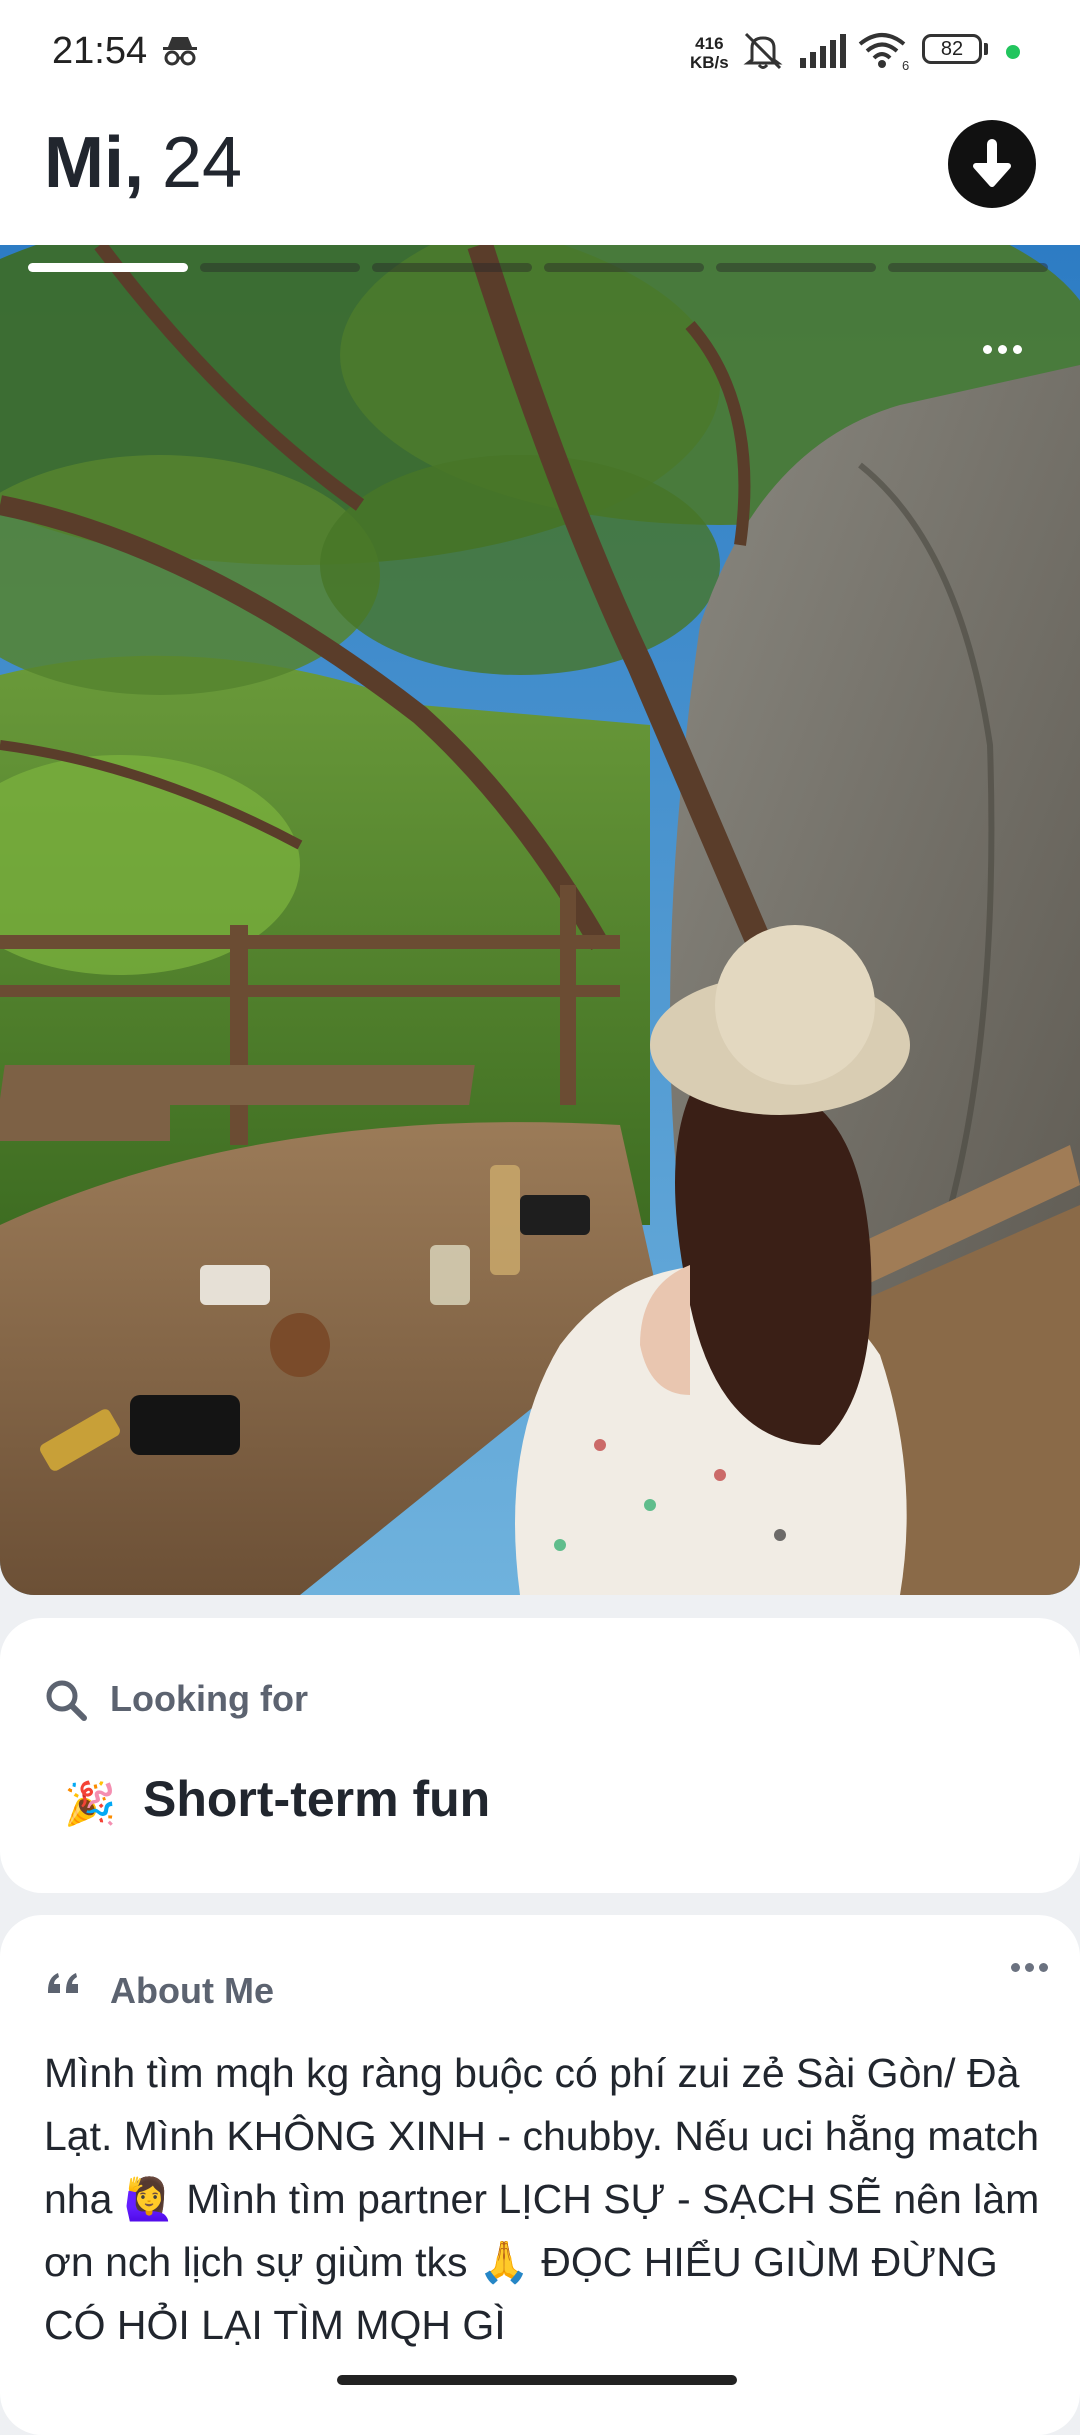  I want to click on network-speed-value: 416, so click(709, 43).